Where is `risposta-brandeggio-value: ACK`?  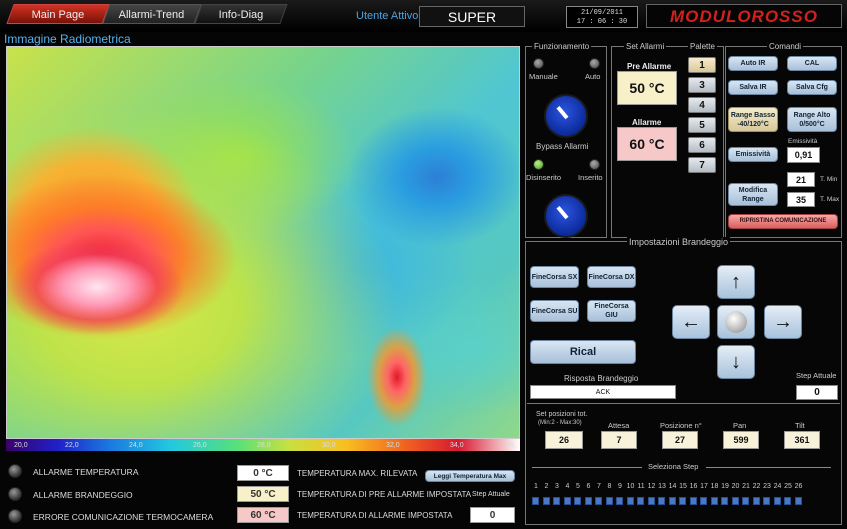
risposta-brandeggio-value: ACK is located at coordinates (603, 392).